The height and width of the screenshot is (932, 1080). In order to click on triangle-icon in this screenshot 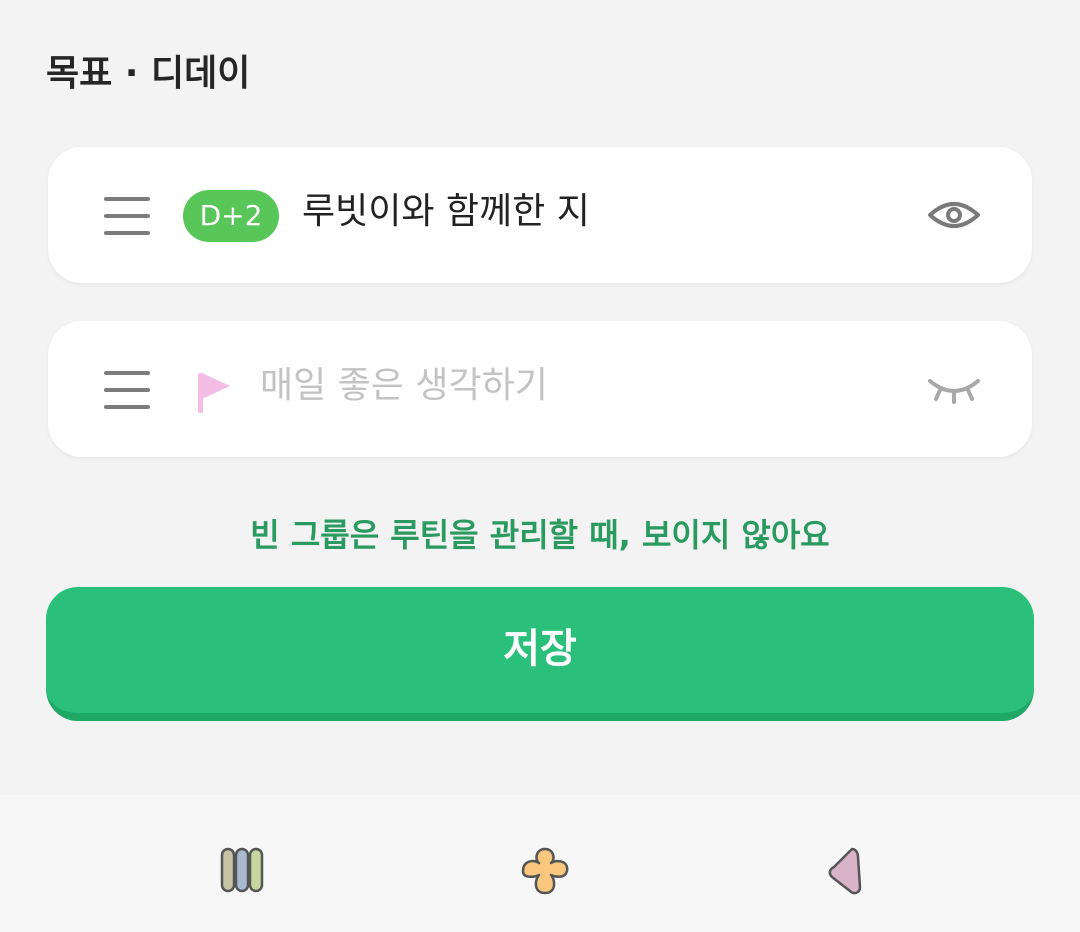, I will do `click(848, 873)`.